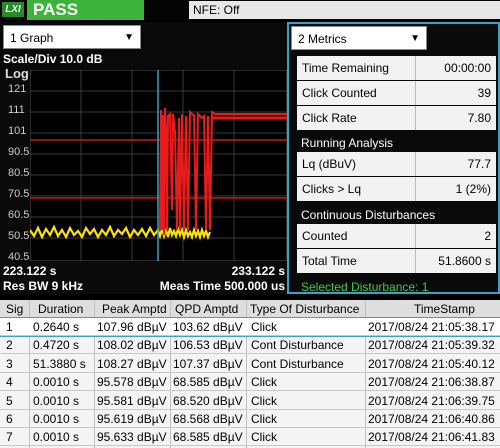 This screenshot has height=448, width=500. What do you see at coordinates (132, 345) in the screenshot?
I see `cell-peak: 108.02 dBµV` at bounding box center [132, 345].